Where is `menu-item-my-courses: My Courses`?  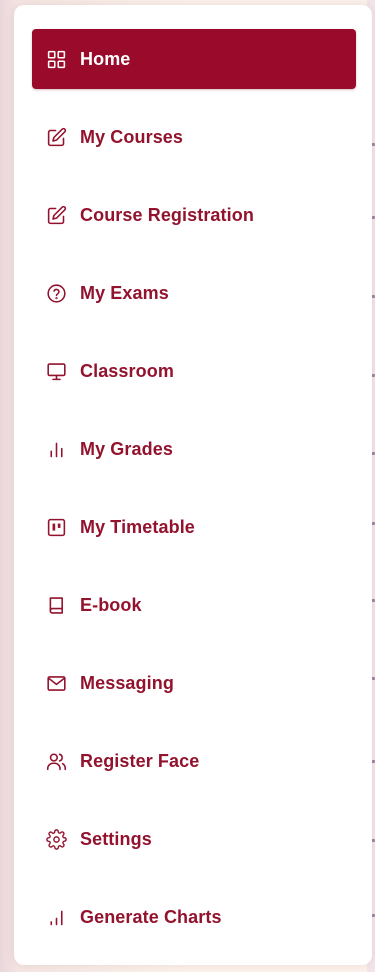
menu-item-my-courses: My Courses is located at coordinates (194, 137).